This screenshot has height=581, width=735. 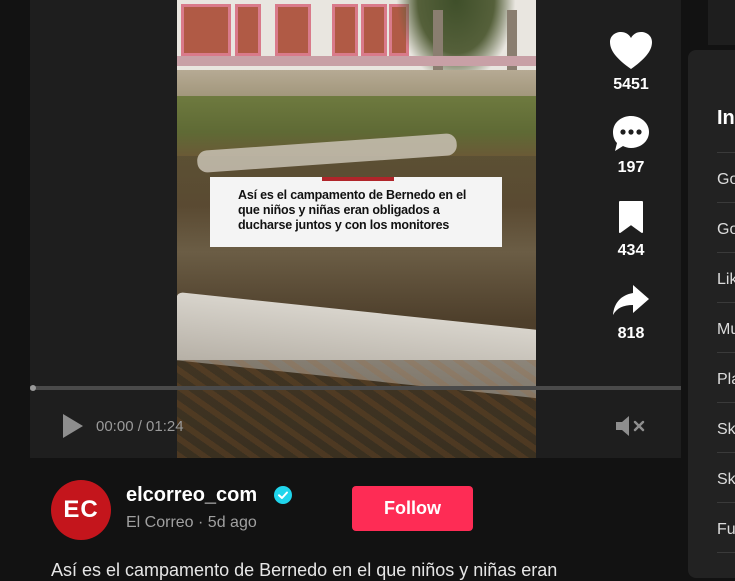 I want to click on play-icon, so click(x=72, y=426).